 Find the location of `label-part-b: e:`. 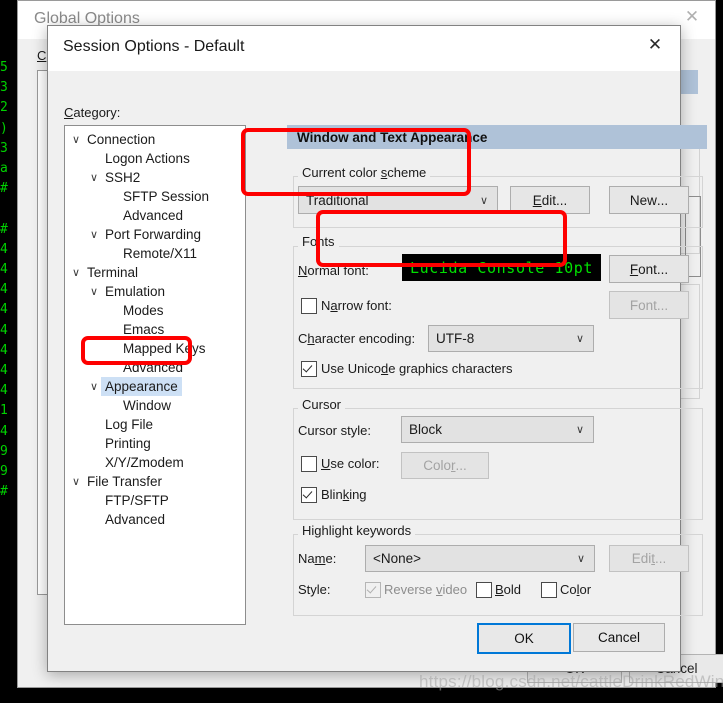

label-part-b: e: is located at coordinates (331, 558).